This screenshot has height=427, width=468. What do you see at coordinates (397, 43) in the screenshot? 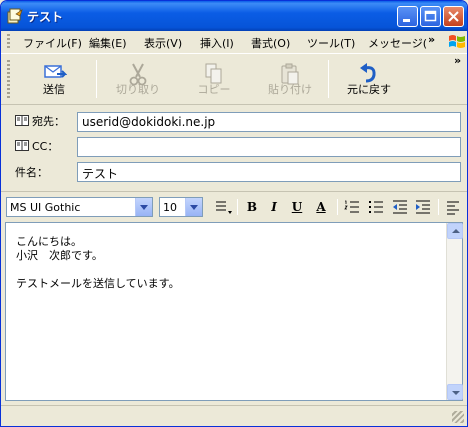
I see `menu-message: メッセージ(` at bounding box center [397, 43].